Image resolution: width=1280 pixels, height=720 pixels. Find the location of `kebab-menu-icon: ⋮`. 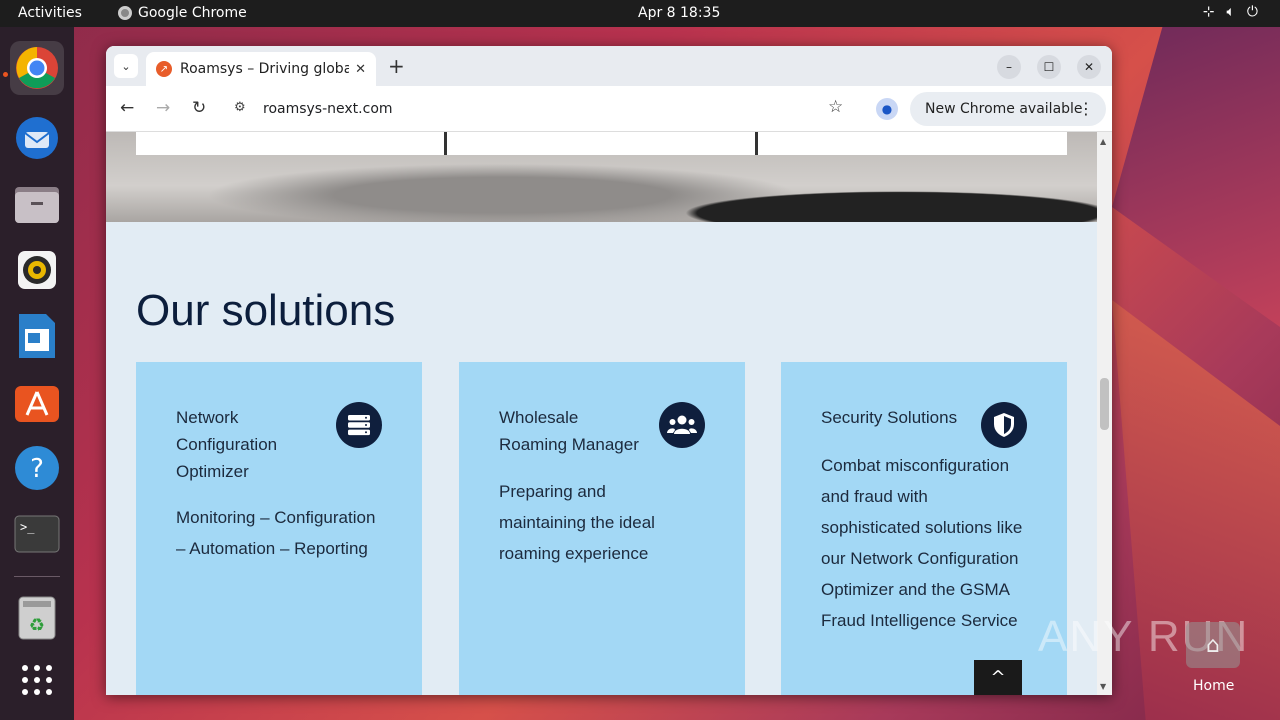

kebab-menu-icon: ⋮ is located at coordinates (1086, 108).